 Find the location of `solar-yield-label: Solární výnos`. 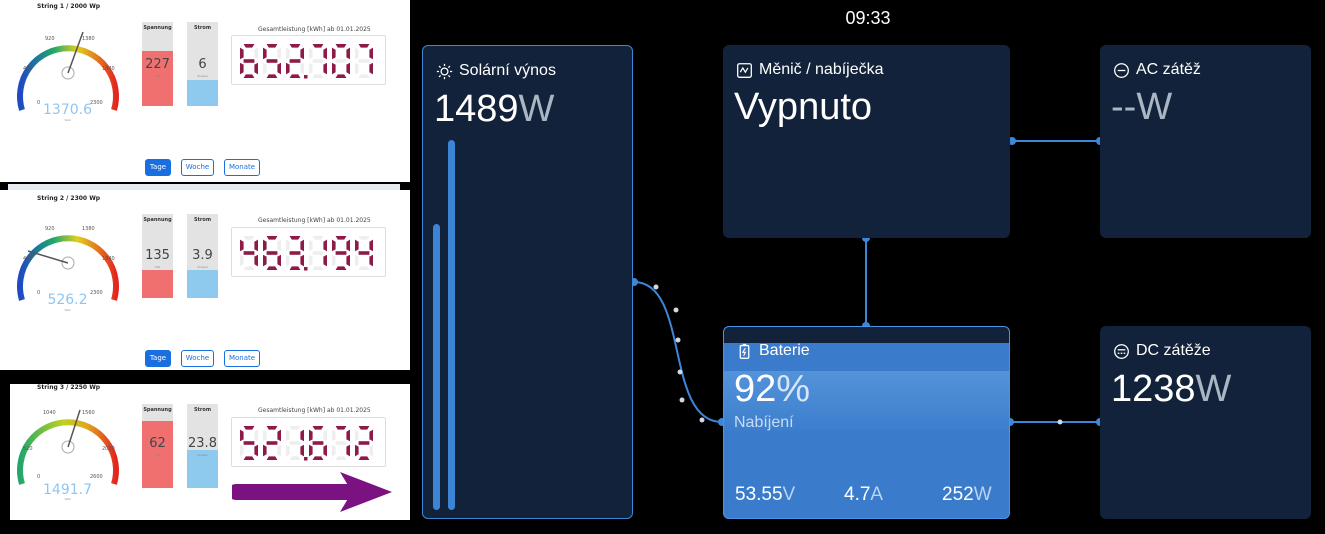

solar-yield-label: Solární výnos is located at coordinates (507, 70).